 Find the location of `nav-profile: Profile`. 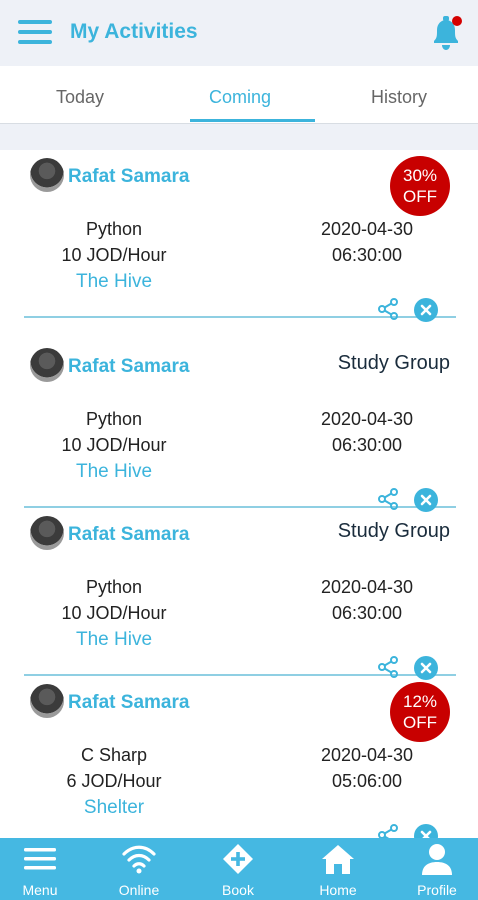

nav-profile: Profile is located at coordinates (433, 869).